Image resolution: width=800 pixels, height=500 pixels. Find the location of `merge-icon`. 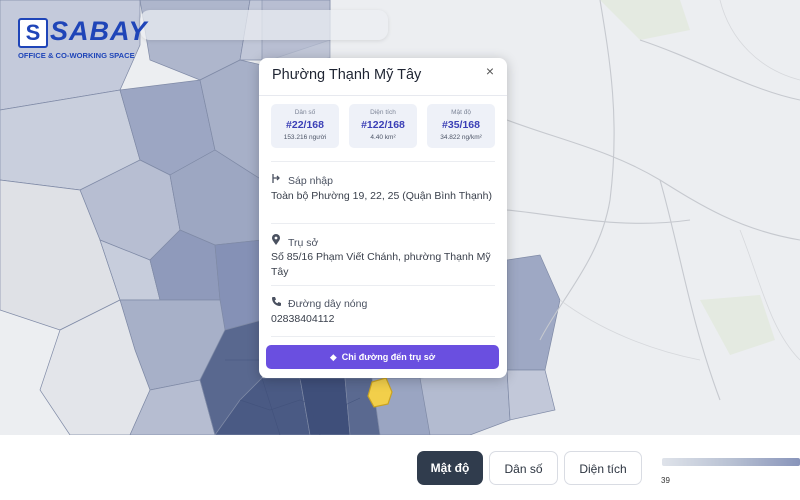

merge-icon is located at coordinates (277, 180).